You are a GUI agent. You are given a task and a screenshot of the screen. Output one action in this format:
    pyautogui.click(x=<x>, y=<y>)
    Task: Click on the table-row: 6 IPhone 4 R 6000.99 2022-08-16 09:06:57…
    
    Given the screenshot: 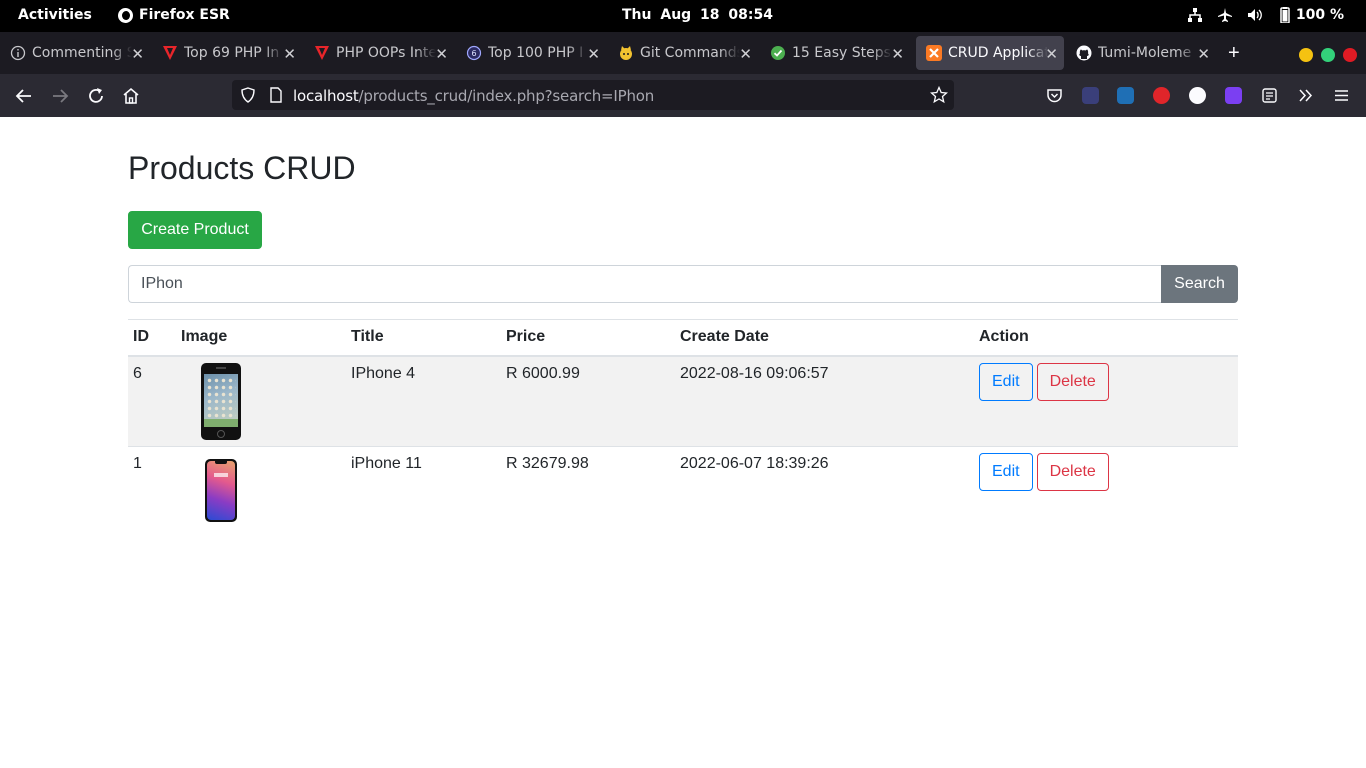 What is the action you would take?
    pyautogui.click(x=683, y=401)
    